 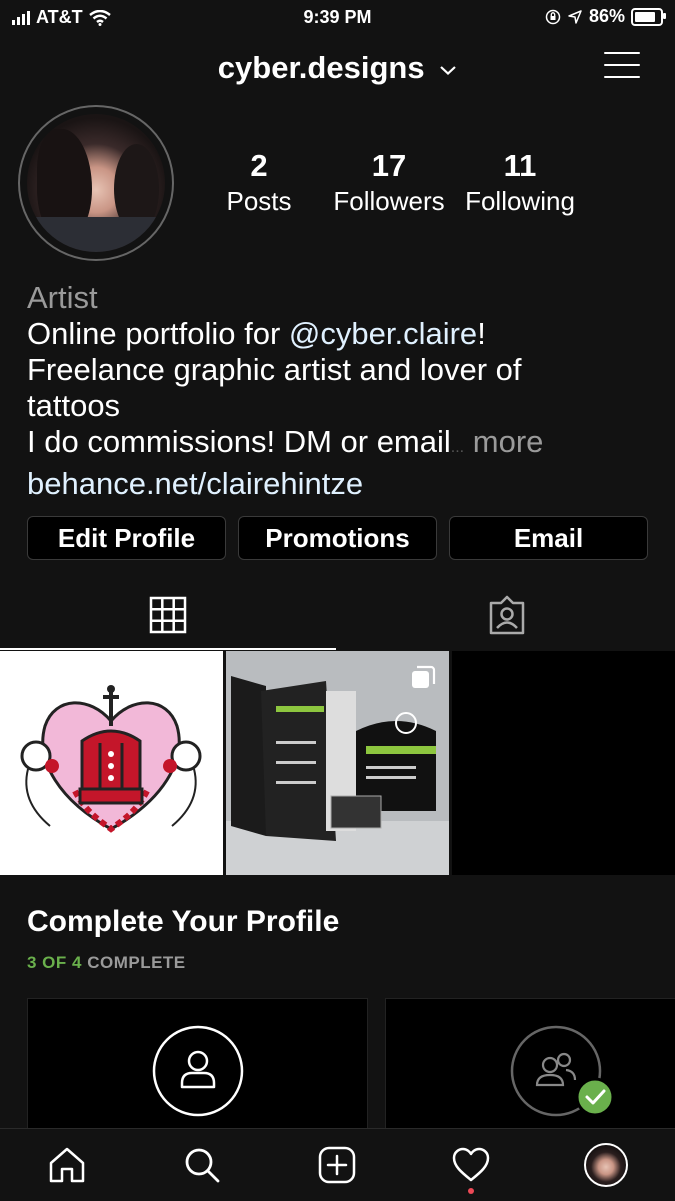 I want to click on battery-percent: 86%, so click(x=606, y=16).